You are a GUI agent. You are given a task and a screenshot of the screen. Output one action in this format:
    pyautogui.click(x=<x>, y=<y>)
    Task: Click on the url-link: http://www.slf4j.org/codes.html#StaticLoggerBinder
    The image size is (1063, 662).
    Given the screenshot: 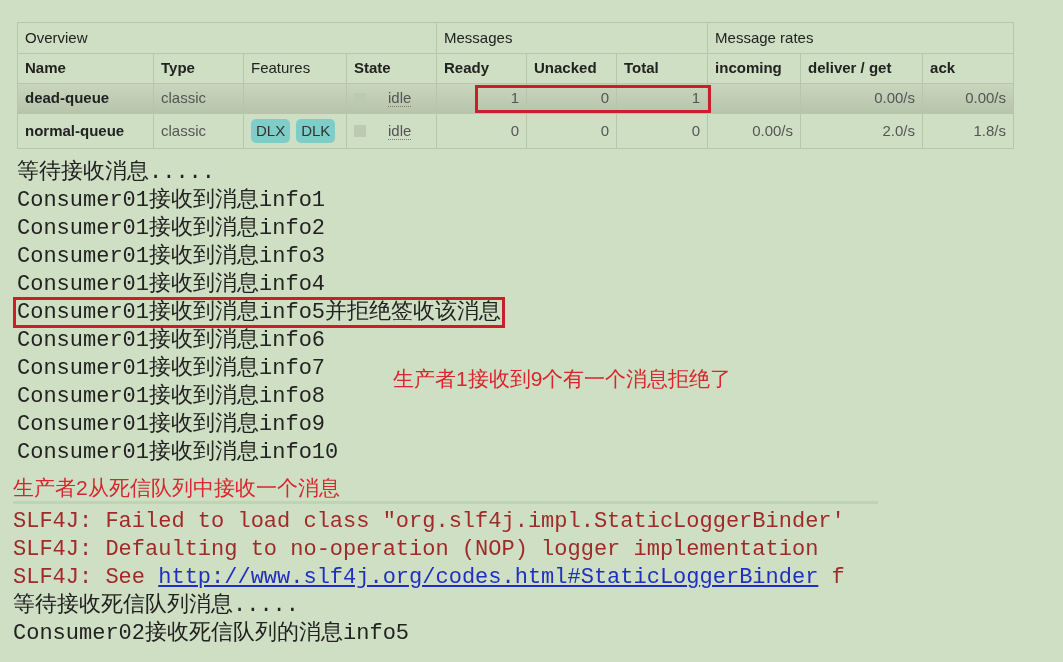 What is the action you would take?
    pyautogui.click(x=488, y=577)
    